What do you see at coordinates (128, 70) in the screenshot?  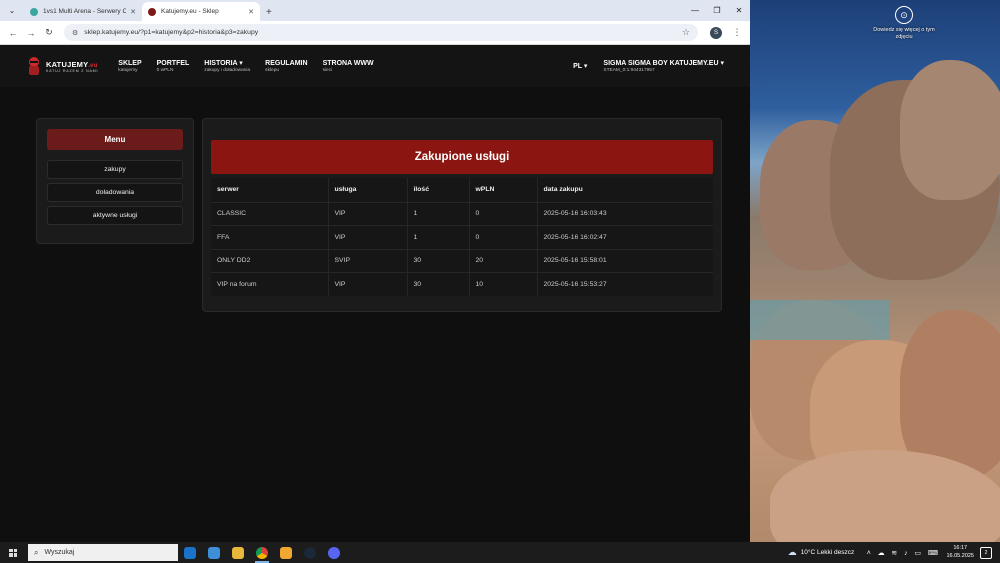 I see `nav-sublabel: katujemy` at bounding box center [128, 70].